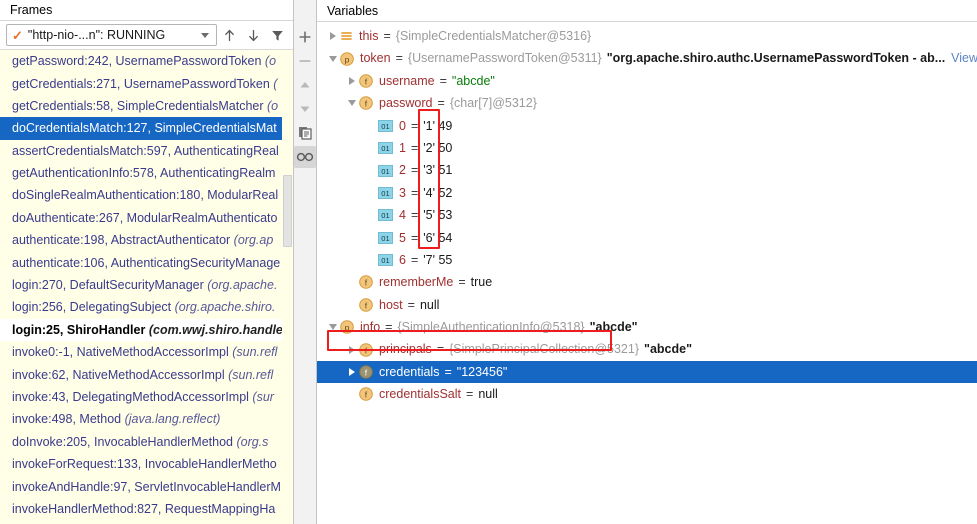 This screenshot has height=524, width=977. What do you see at coordinates (249, 374) in the screenshot?
I see `frame-package-label: (sun.refl` at bounding box center [249, 374].